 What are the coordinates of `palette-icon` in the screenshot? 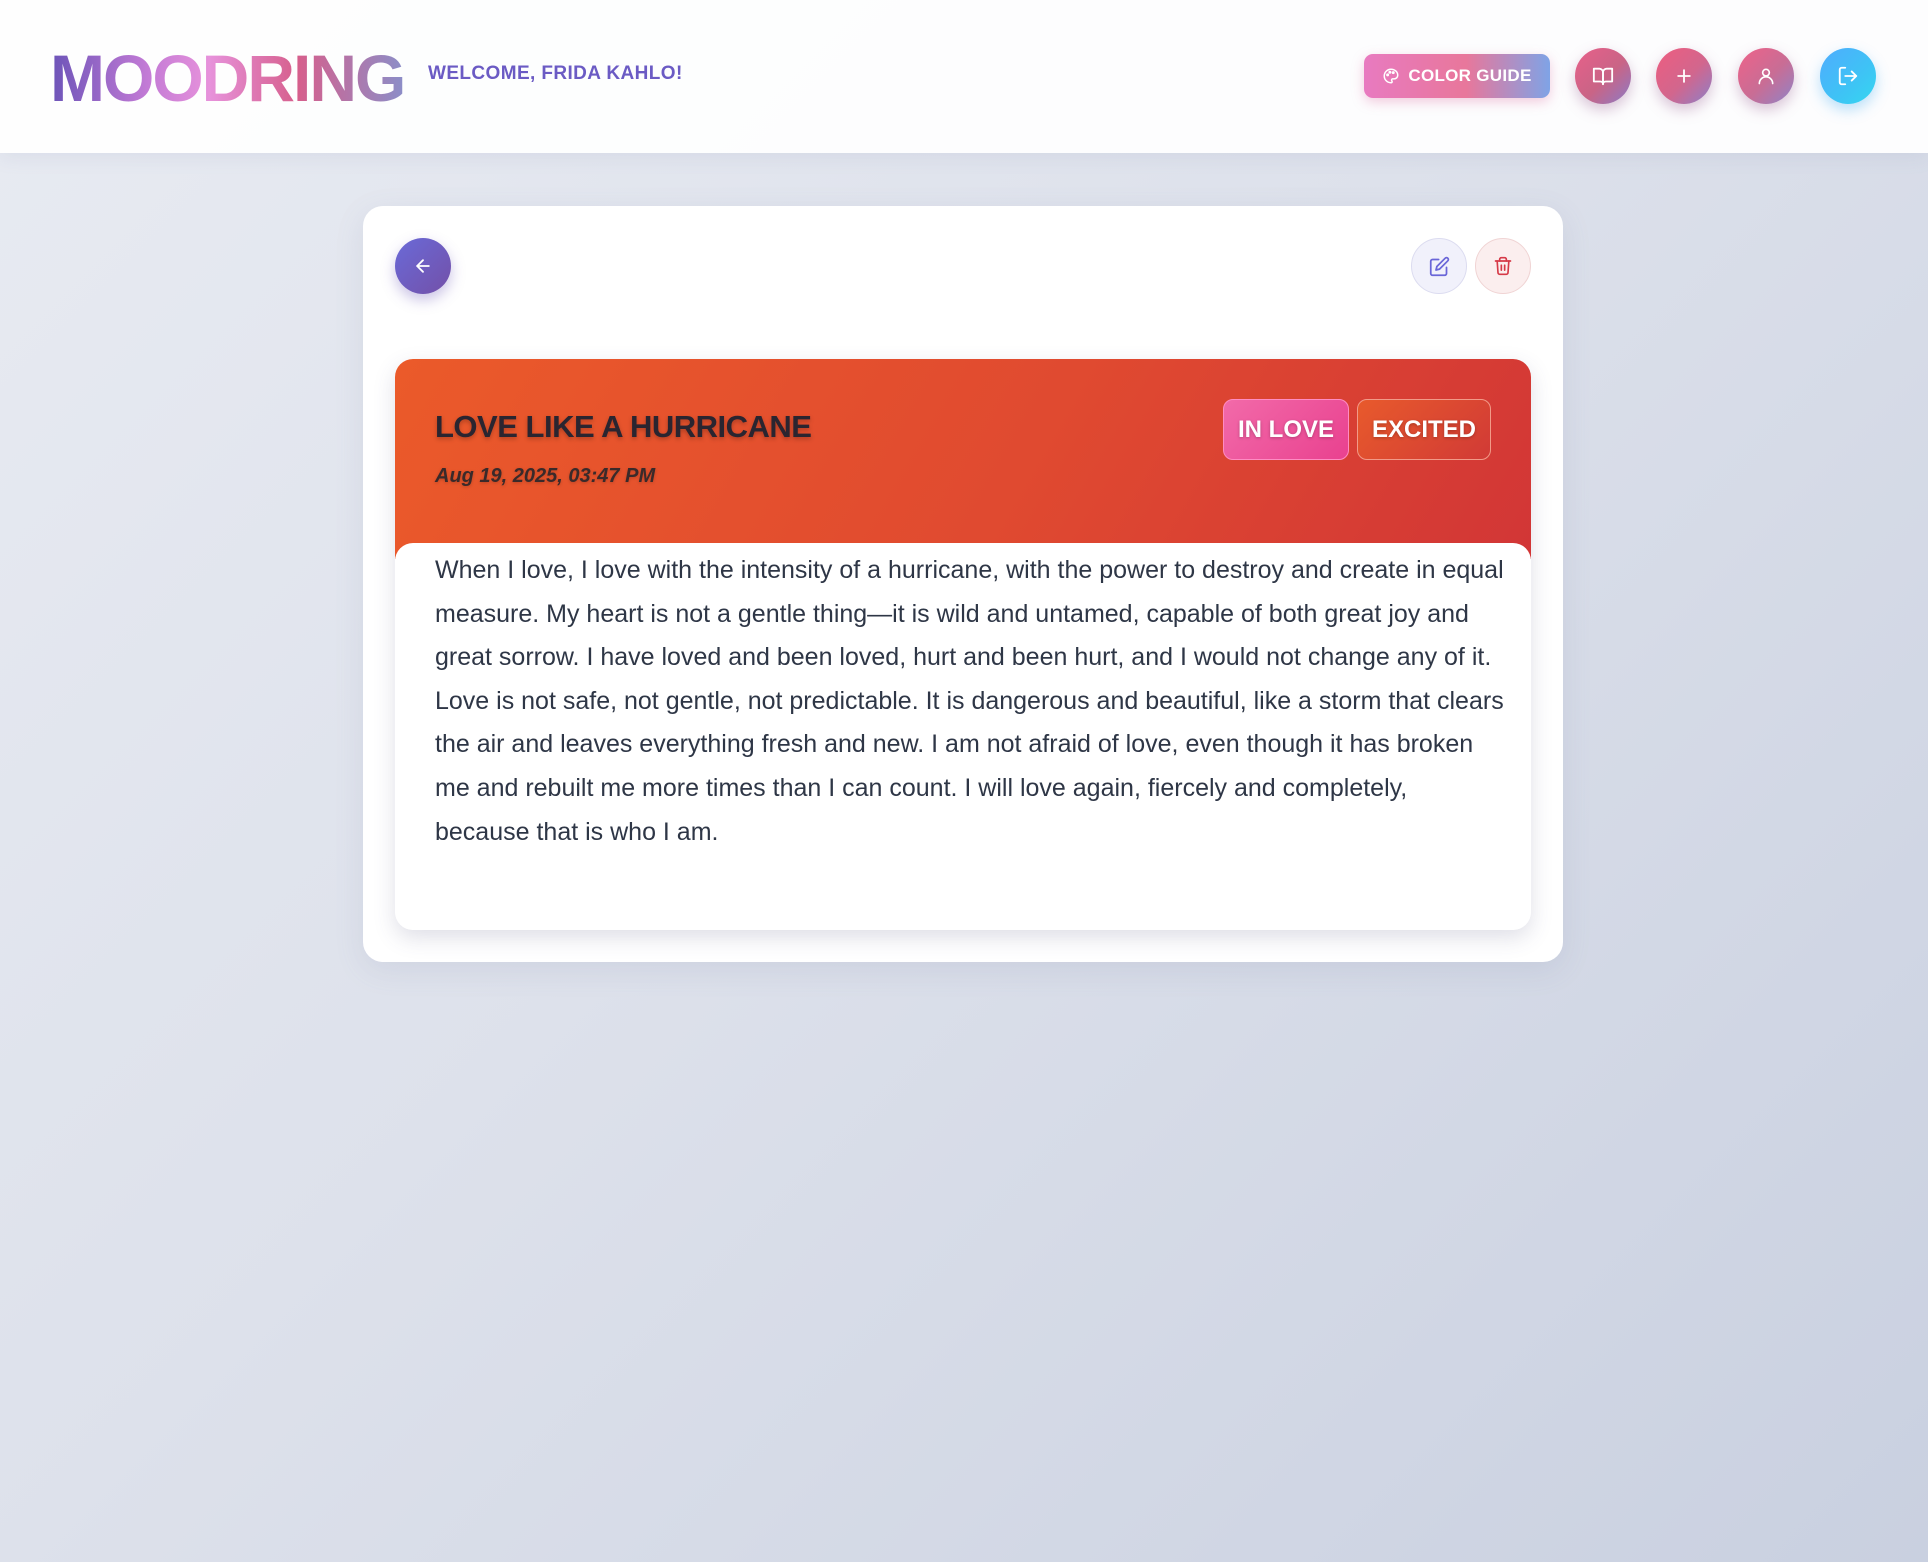 It's located at (1391, 76).